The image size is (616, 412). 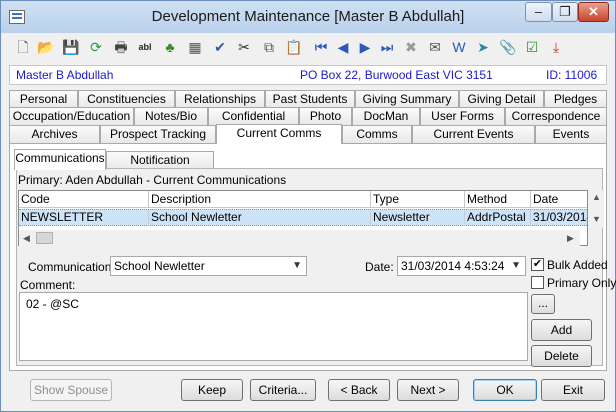 I want to click on bulk-added-label: Bulk Added, so click(x=577, y=265).